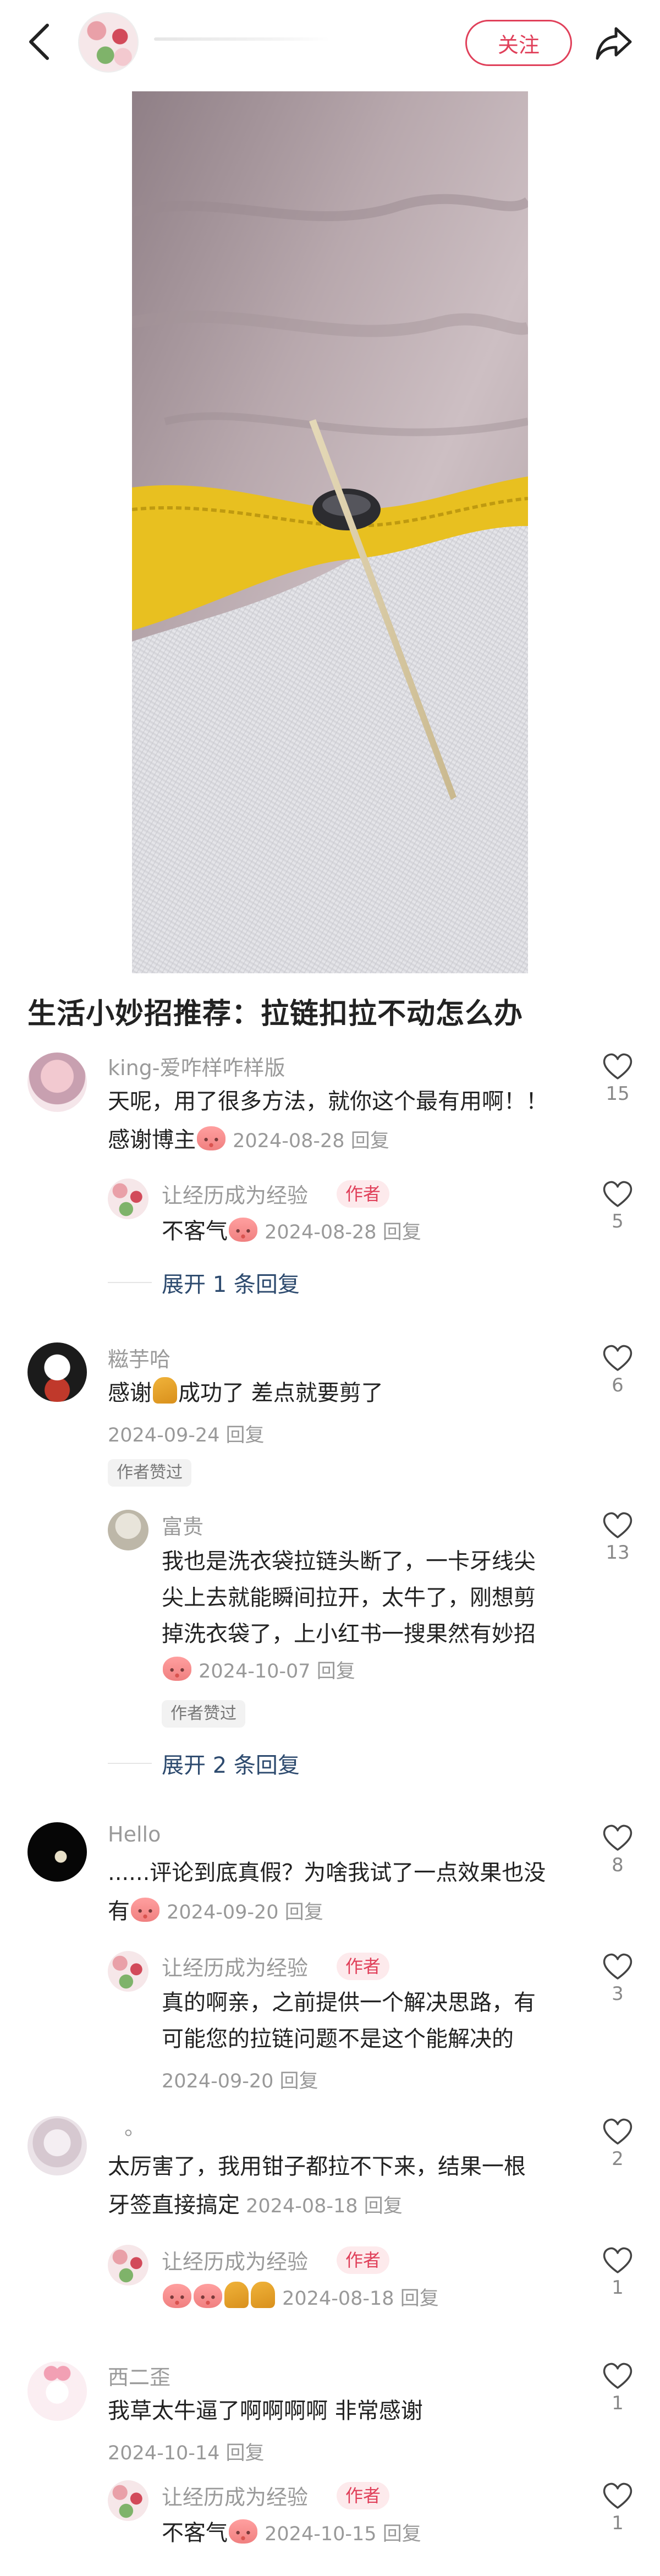 This screenshot has width=660, height=2576. I want to click on divider, so click(130, 1763).